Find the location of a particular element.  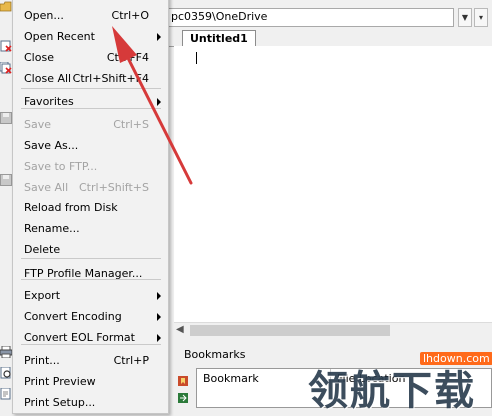

menu-item-print: Print... Ctrl+P is located at coordinates (90, 361).